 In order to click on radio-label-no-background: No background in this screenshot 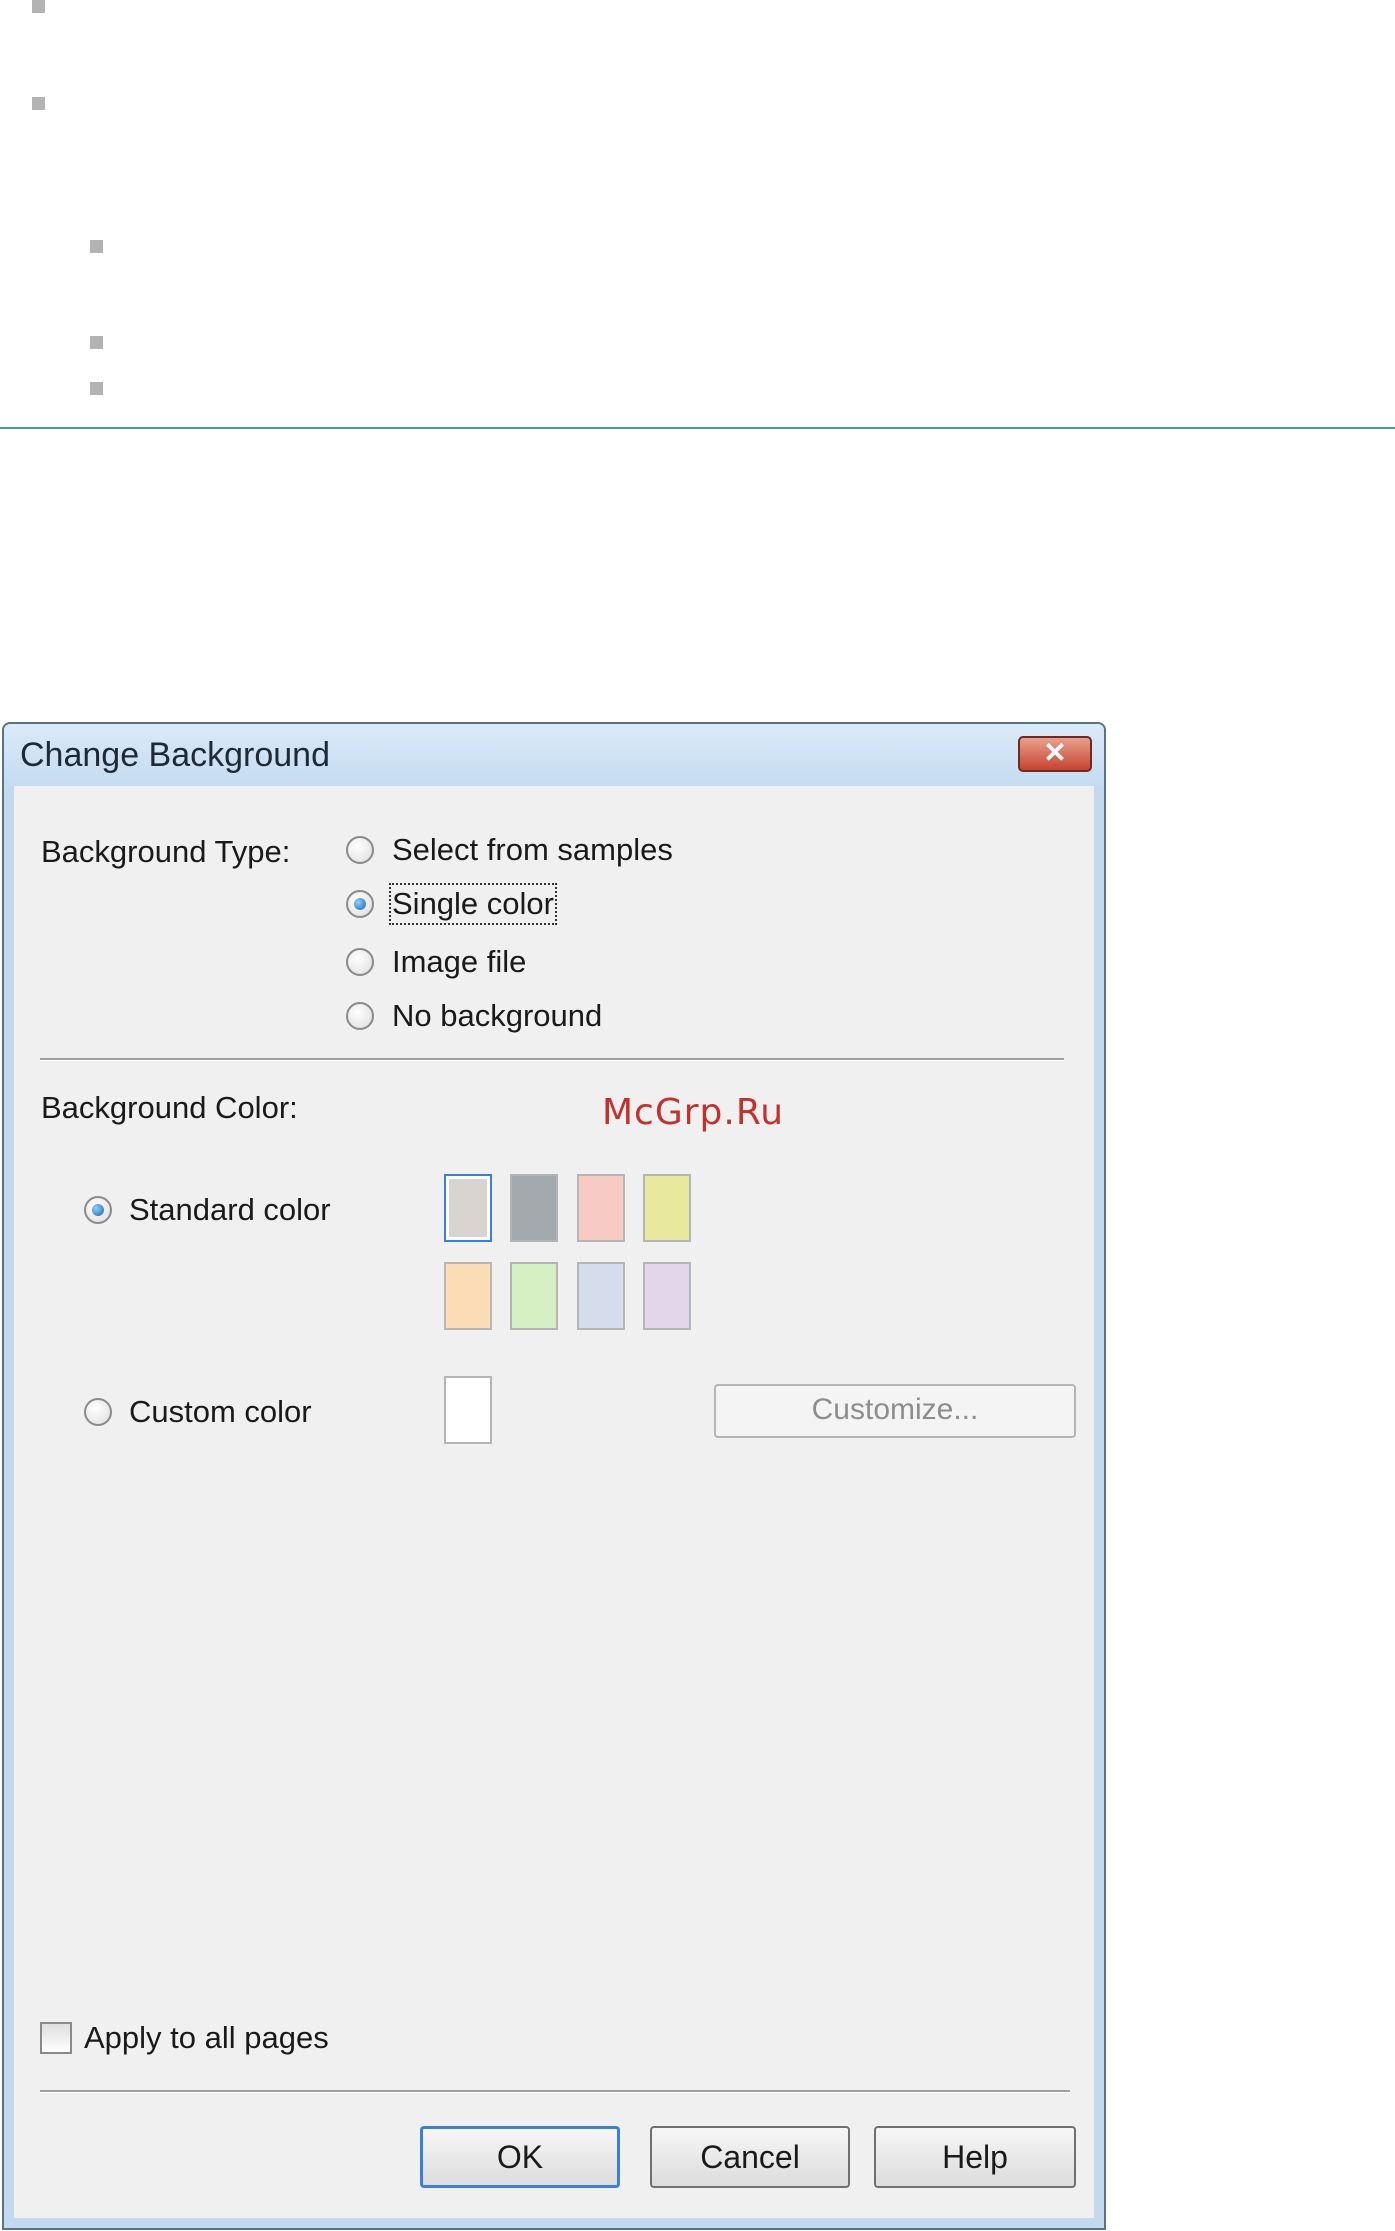, I will do `click(497, 1016)`.